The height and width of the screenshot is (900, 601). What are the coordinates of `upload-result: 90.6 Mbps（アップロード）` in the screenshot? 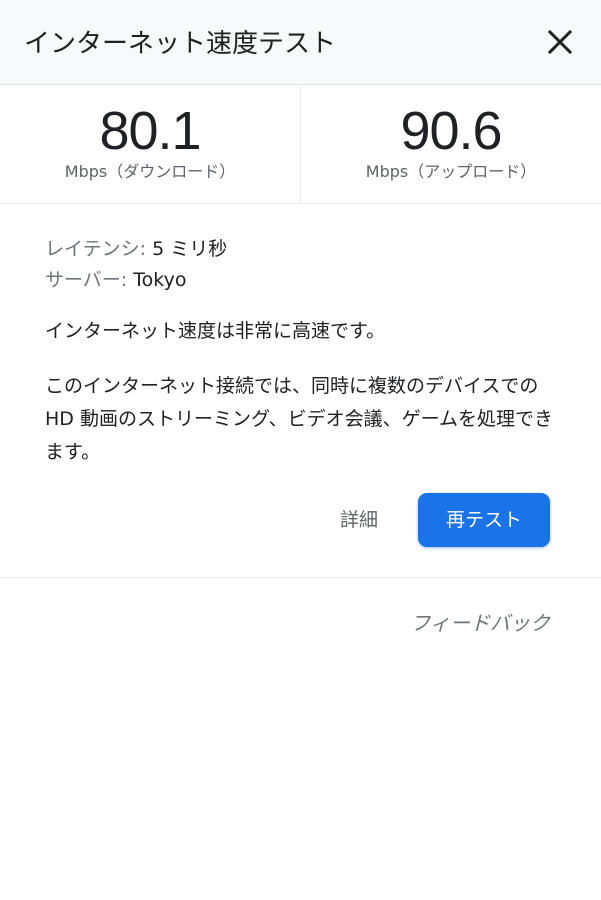 It's located at (451, 145).